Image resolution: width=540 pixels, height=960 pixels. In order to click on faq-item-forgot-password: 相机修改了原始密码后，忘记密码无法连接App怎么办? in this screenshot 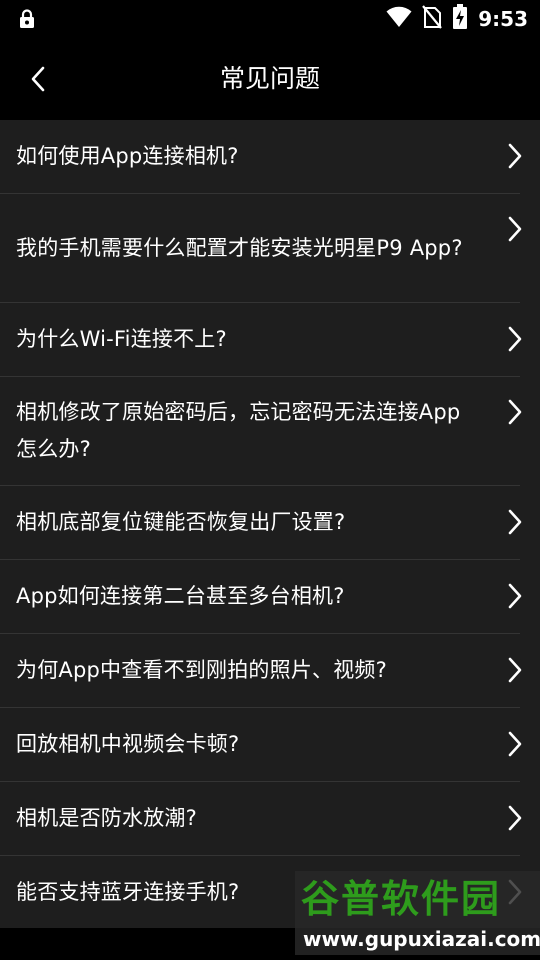, I will do `click(270, 431)`.